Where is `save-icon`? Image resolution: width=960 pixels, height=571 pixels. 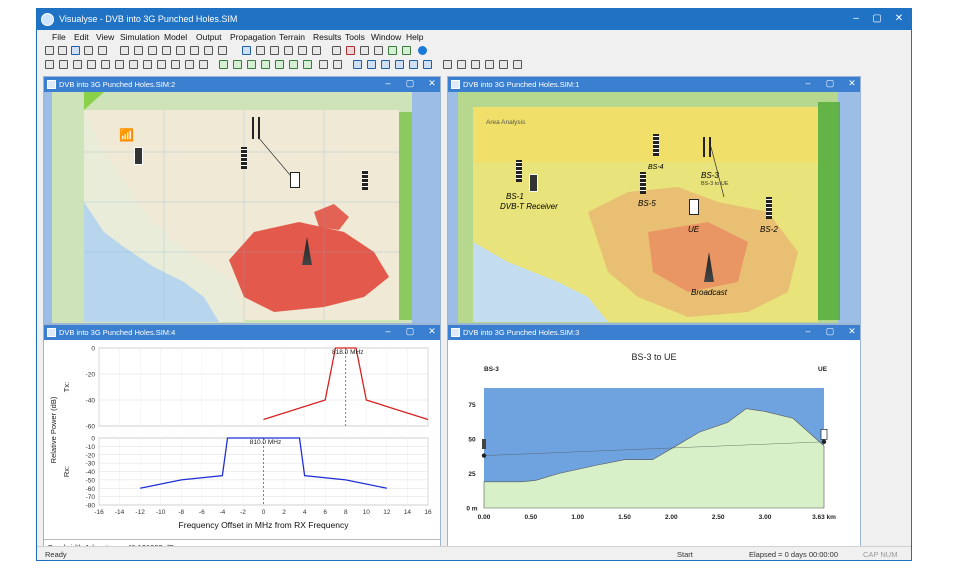
save-icon is located at coordinates (75, 50).